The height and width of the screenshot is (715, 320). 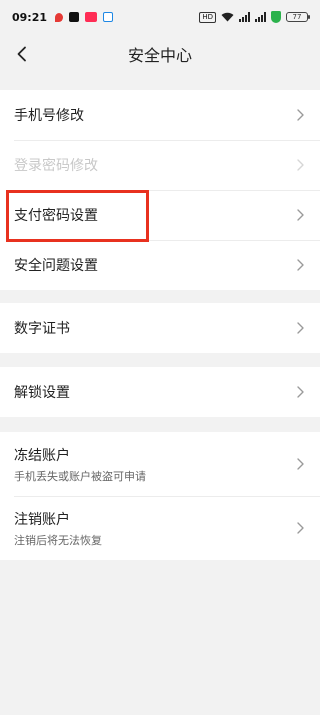 I want to click on page-title: 安全中心, so click(x=159, y=55).